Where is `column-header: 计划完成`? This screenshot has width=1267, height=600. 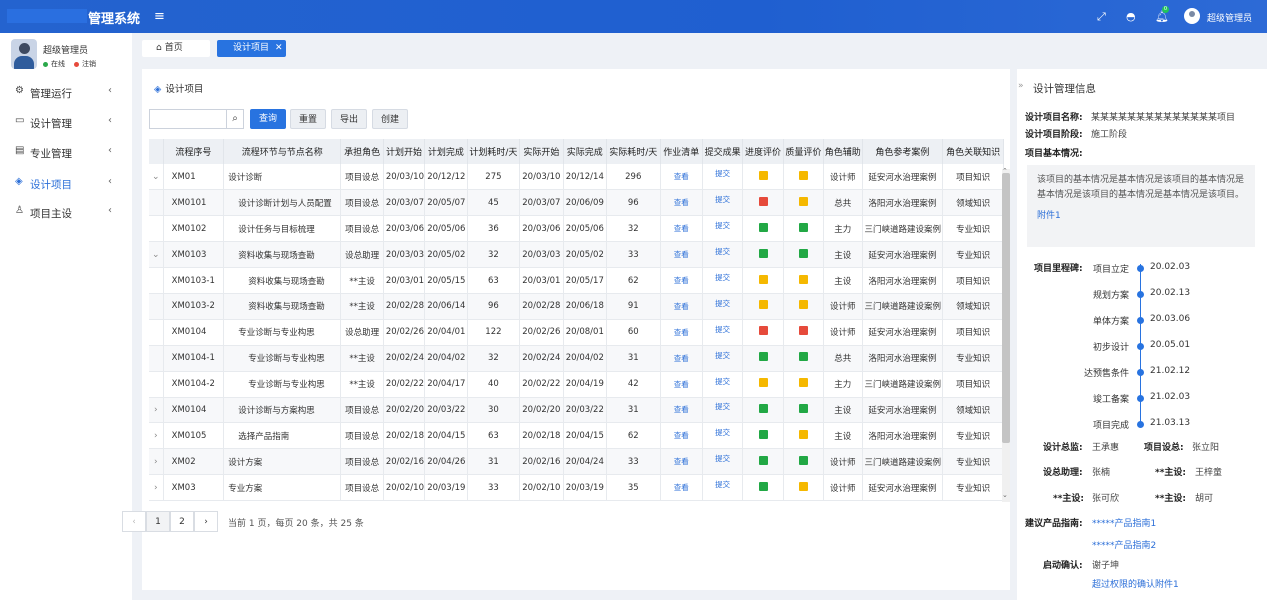
column-header: 计划完成 is located at coordinates (446, 151).